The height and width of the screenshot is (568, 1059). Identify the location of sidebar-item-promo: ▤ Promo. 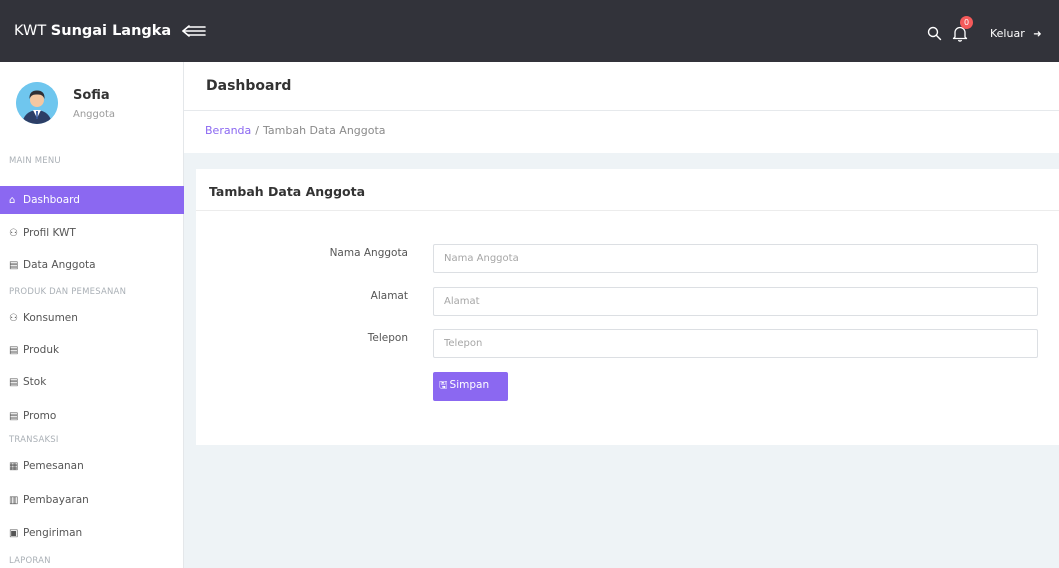
(92, 416).